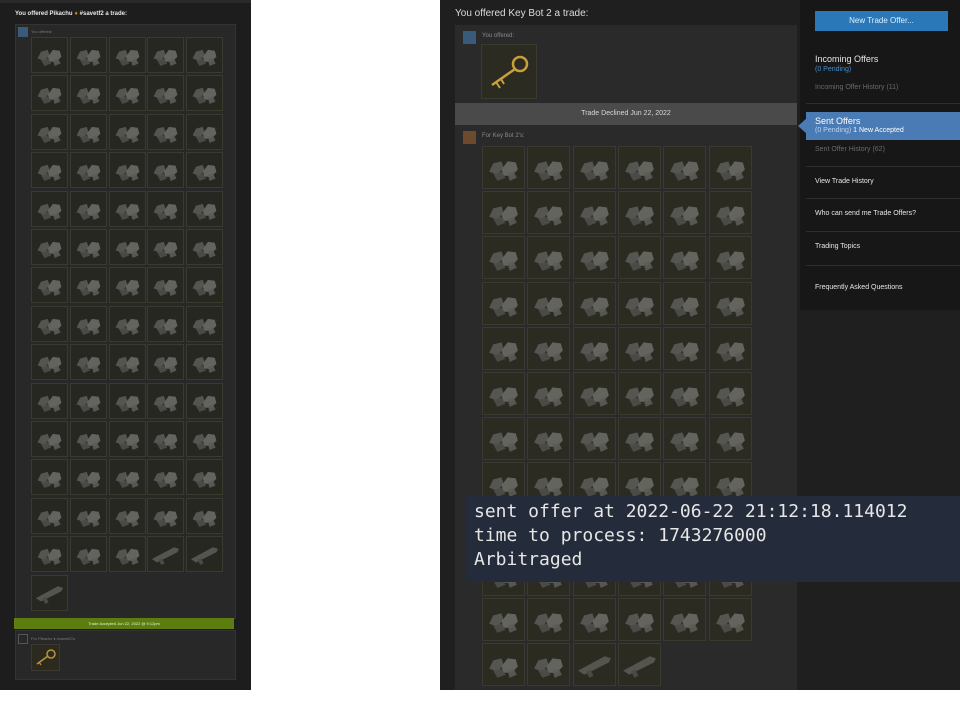 The height and width of the screenshot is (720, 960). I want to click on trading-topics-link: Trading Topics, so click(837, 246).